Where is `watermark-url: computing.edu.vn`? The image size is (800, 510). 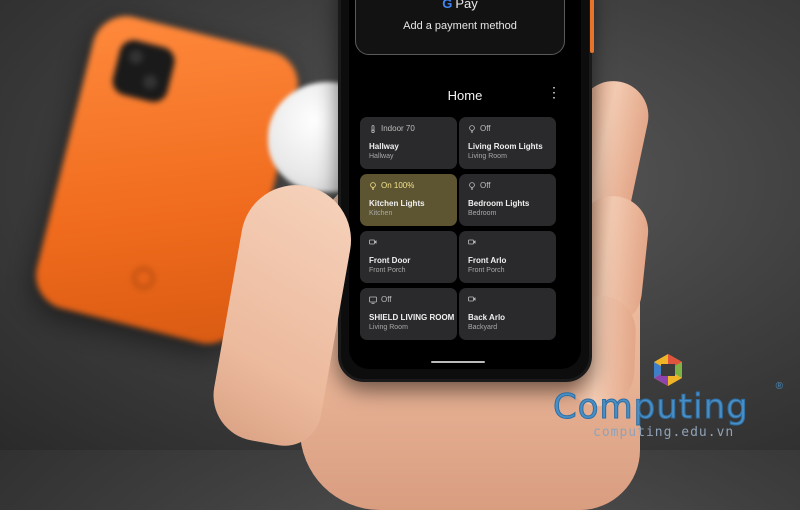 watermark-url: computing.edu.vn is located at coordinates (664, 432).